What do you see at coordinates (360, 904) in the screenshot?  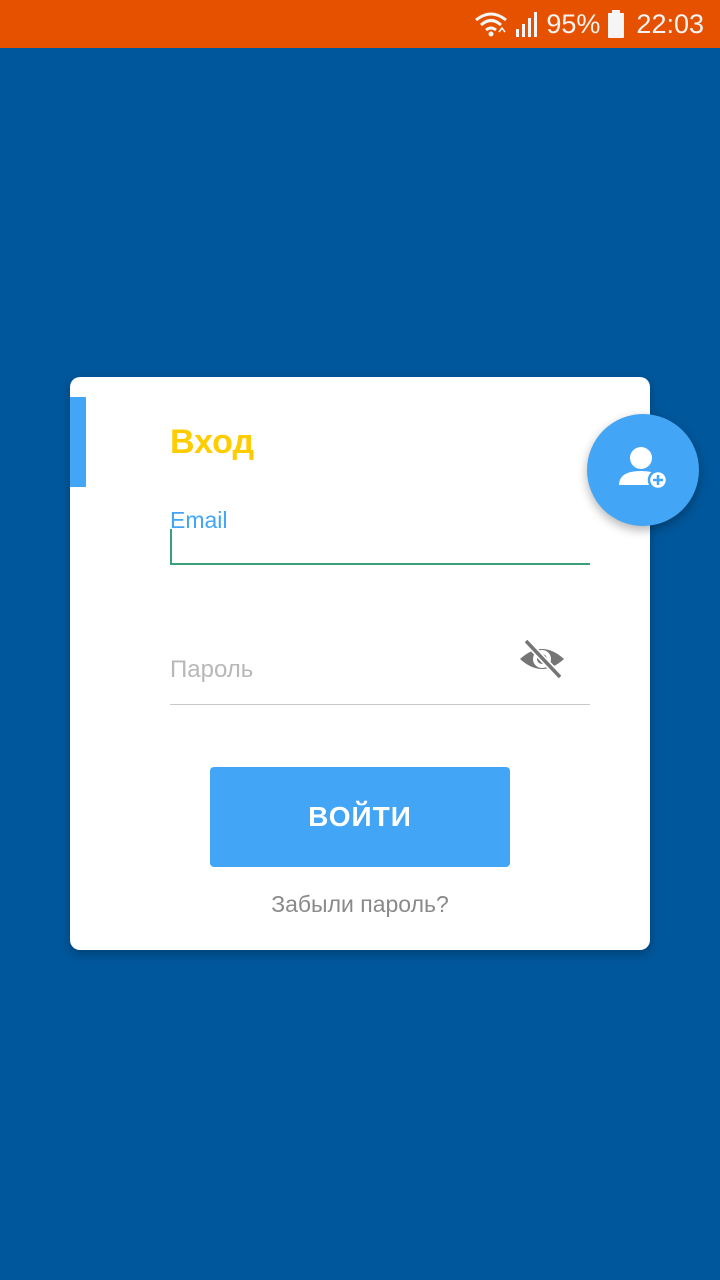 I see `forgot-password-link: Забыли пароль?` at bounding box center [360, 904].